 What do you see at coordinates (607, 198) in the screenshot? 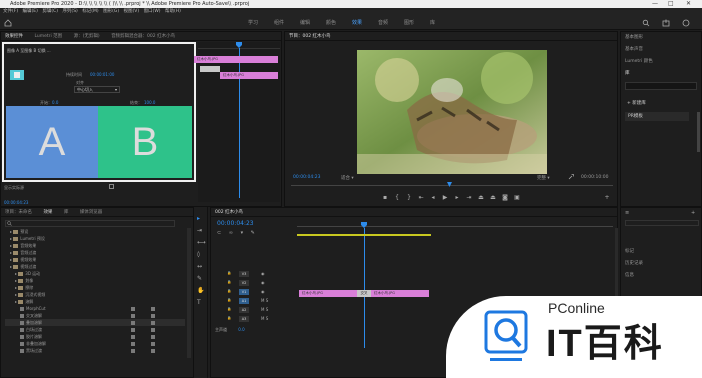
I see `button-editor-icon: +` at bounding box center [607, 198].